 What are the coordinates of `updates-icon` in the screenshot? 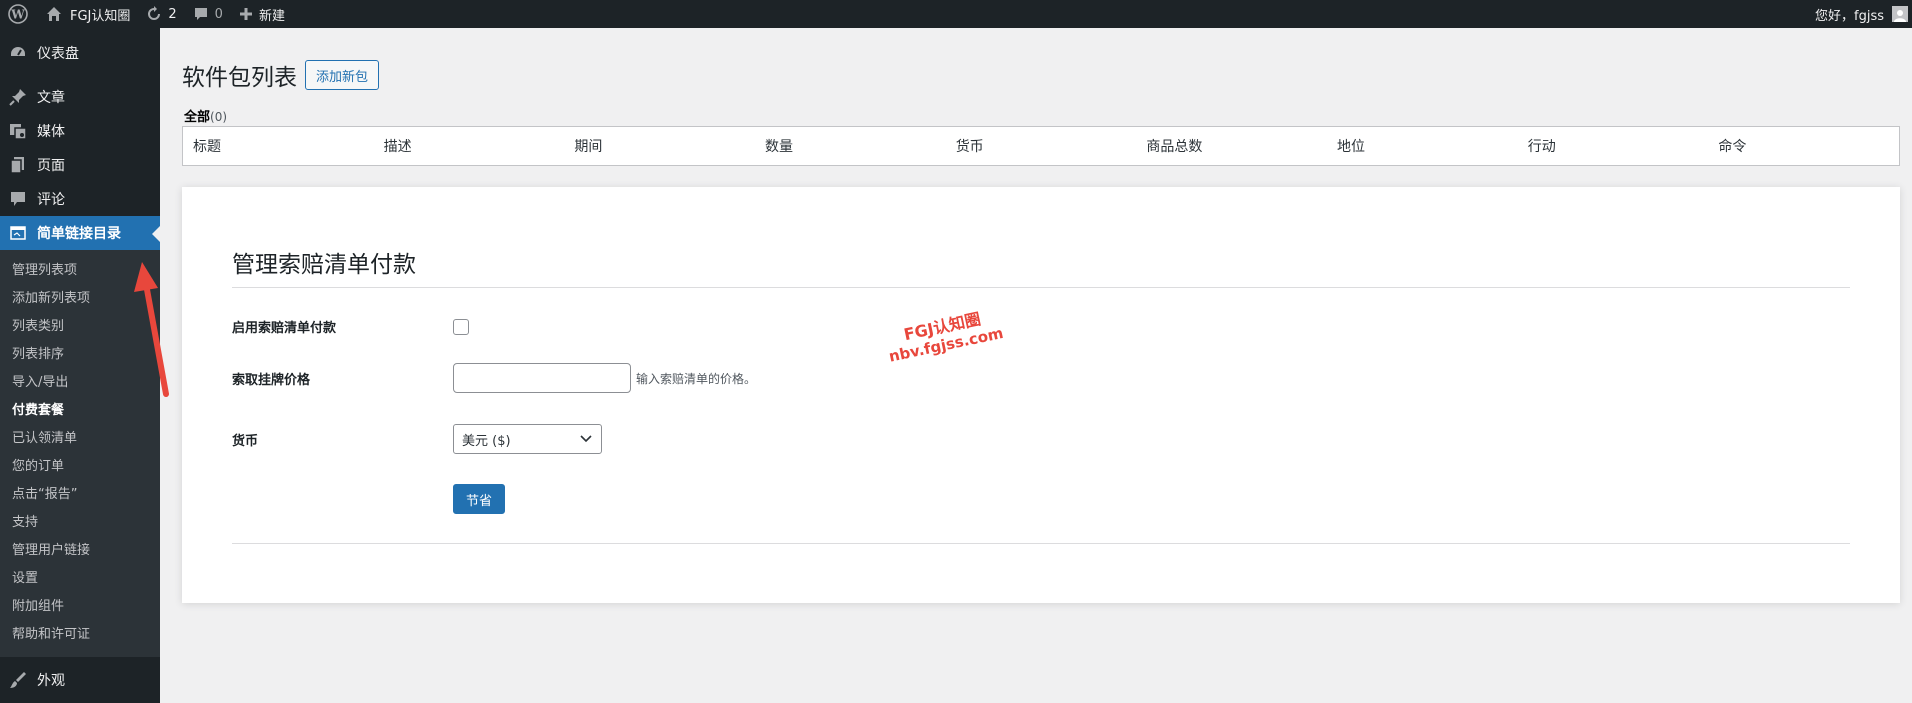 It's located at (154, 13).